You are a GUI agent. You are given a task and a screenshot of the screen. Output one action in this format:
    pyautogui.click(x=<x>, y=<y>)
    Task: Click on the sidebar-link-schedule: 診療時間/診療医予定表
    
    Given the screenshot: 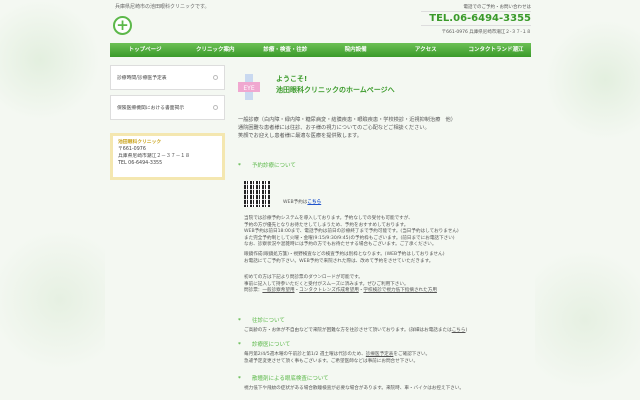 What is the action you would take?
    pyautogui.click(x=167, y=77)
    